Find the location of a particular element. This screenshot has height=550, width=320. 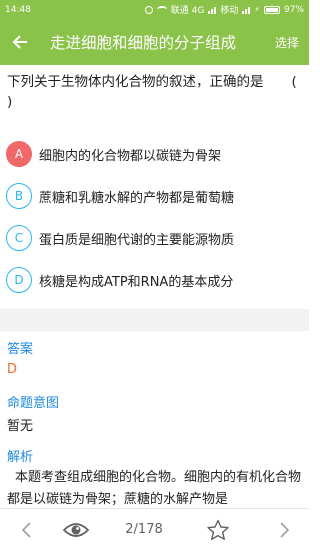

intent-value: 暂无 is located at coordinates (20, 426).